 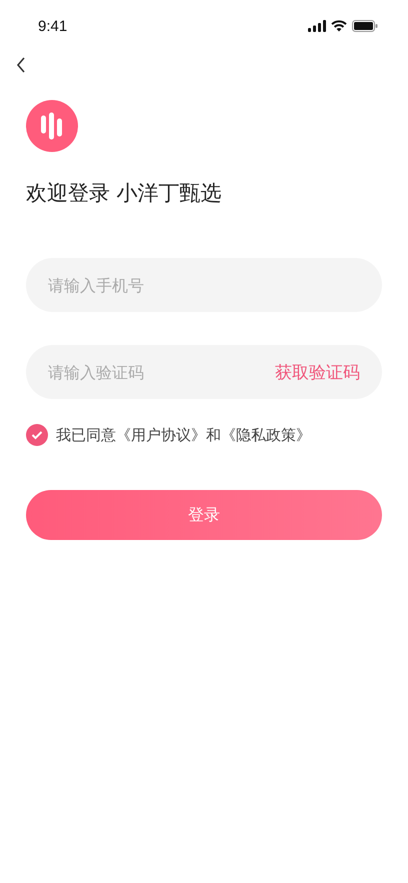 I want to click on agree-checkbox, so click(x=37, y=435).